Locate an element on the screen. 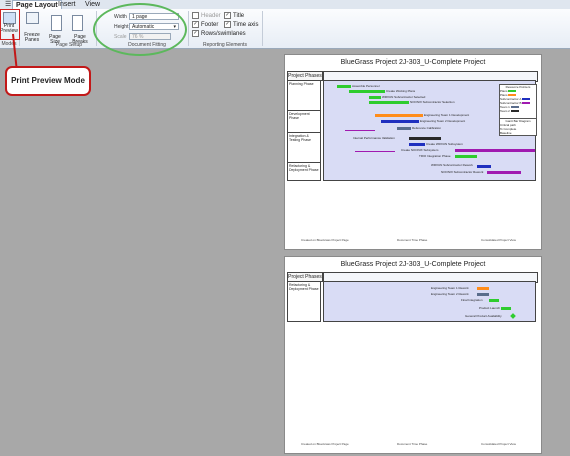  footer-checkbox: ✓ Footer is located at coordinates (205, 25).